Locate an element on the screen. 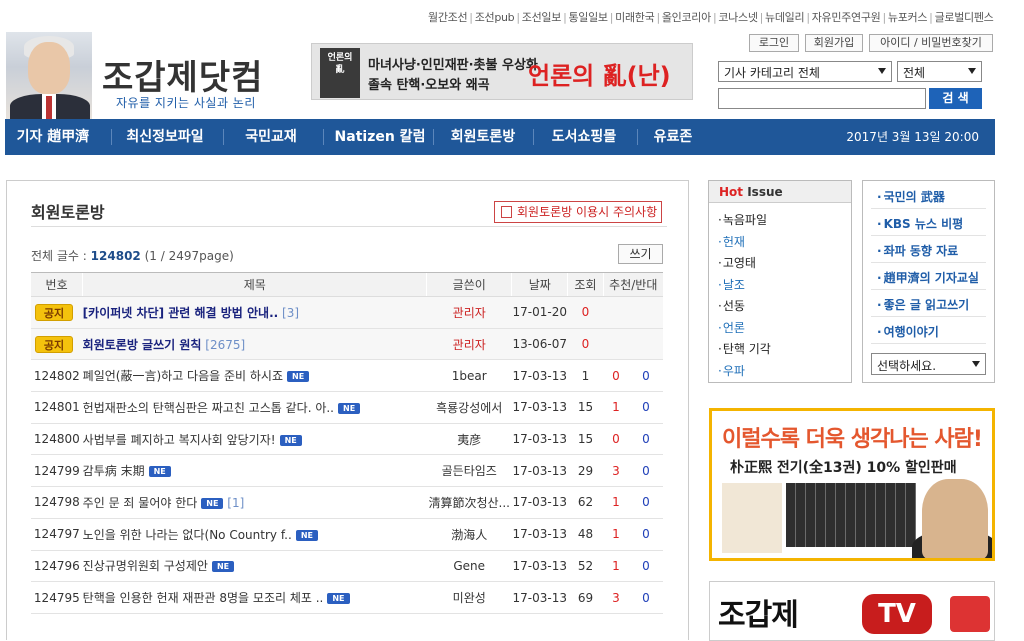 This screenshot has height=641, width=1024. post-date: 17-03-13 is located at coordinates (539, 375).